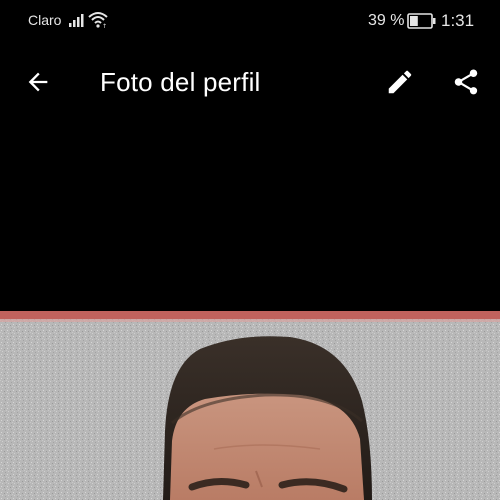  I want to click on battery-percent: 39 %, so click(386, 20).